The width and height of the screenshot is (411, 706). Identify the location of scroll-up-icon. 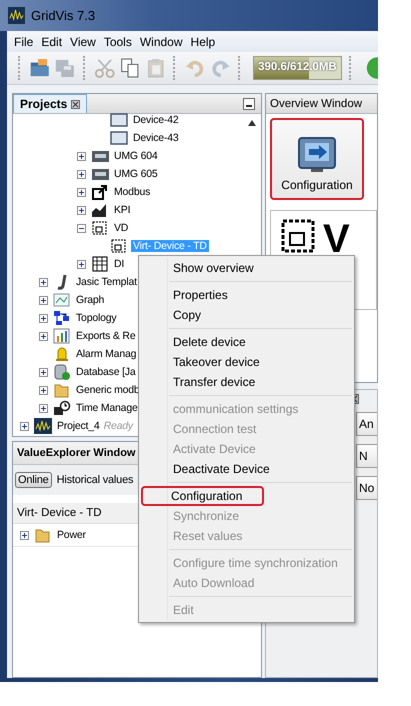
(252, 123).